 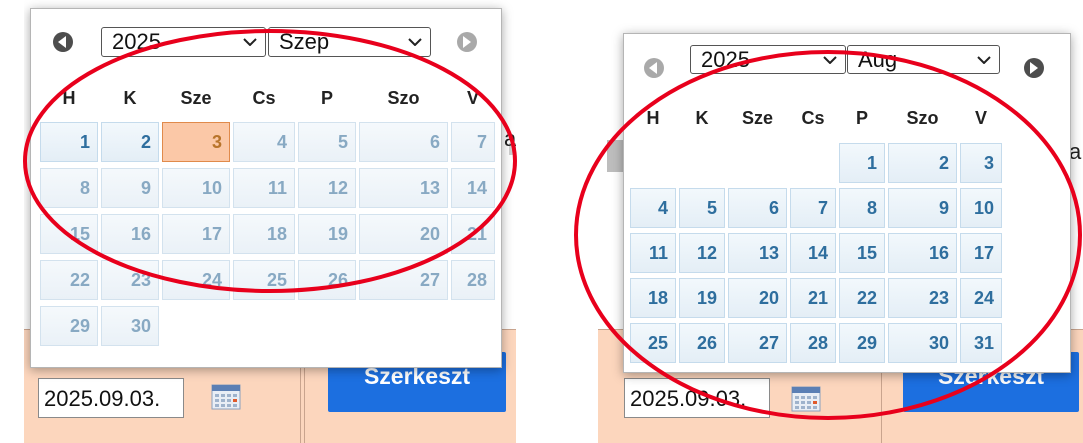 What do you see at coordinates (349, 42) in the screenshot?
I see `month-select: Szep` at bounding box center [349, 42].